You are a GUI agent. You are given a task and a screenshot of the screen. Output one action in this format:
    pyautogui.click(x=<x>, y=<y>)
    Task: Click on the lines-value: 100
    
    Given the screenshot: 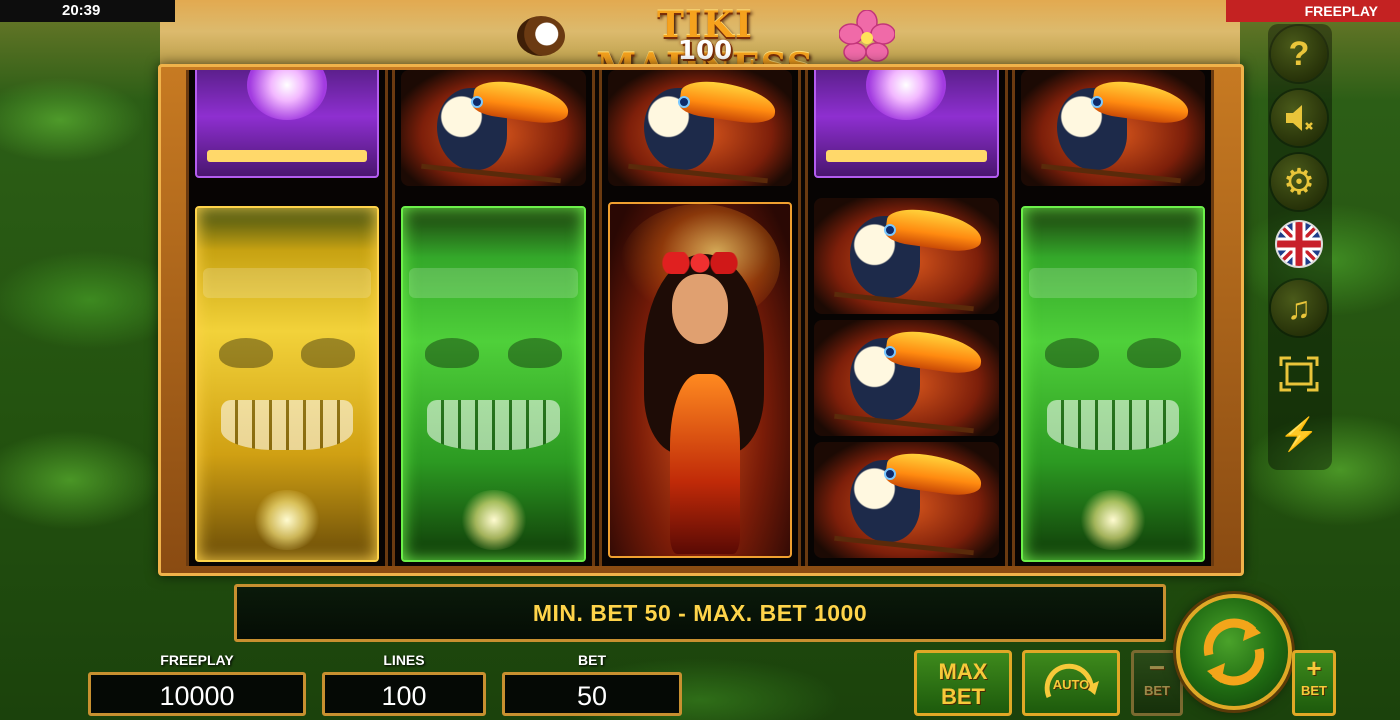 What is the action you would take?
    pyautogui.click(x=404, y=694)
    